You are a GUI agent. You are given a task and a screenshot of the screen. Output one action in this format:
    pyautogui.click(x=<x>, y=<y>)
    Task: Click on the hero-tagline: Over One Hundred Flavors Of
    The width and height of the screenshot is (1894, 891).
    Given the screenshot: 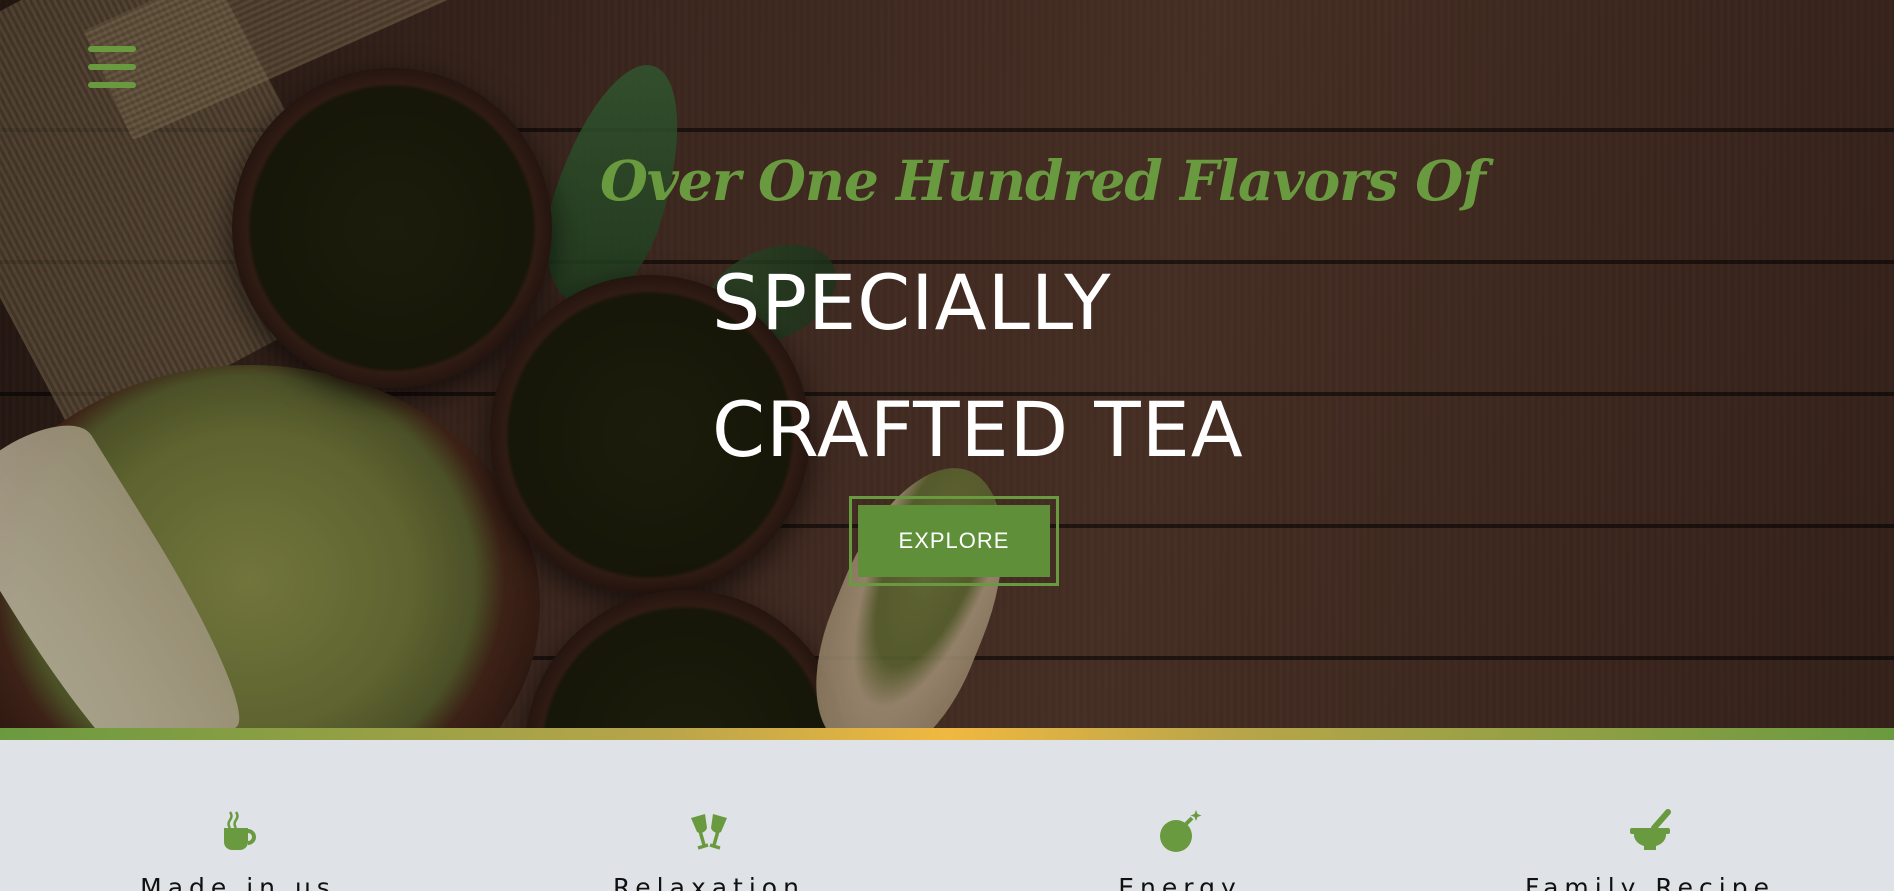 What is the action you would take?
    pyautogui.click(x=1043, y=180)
    